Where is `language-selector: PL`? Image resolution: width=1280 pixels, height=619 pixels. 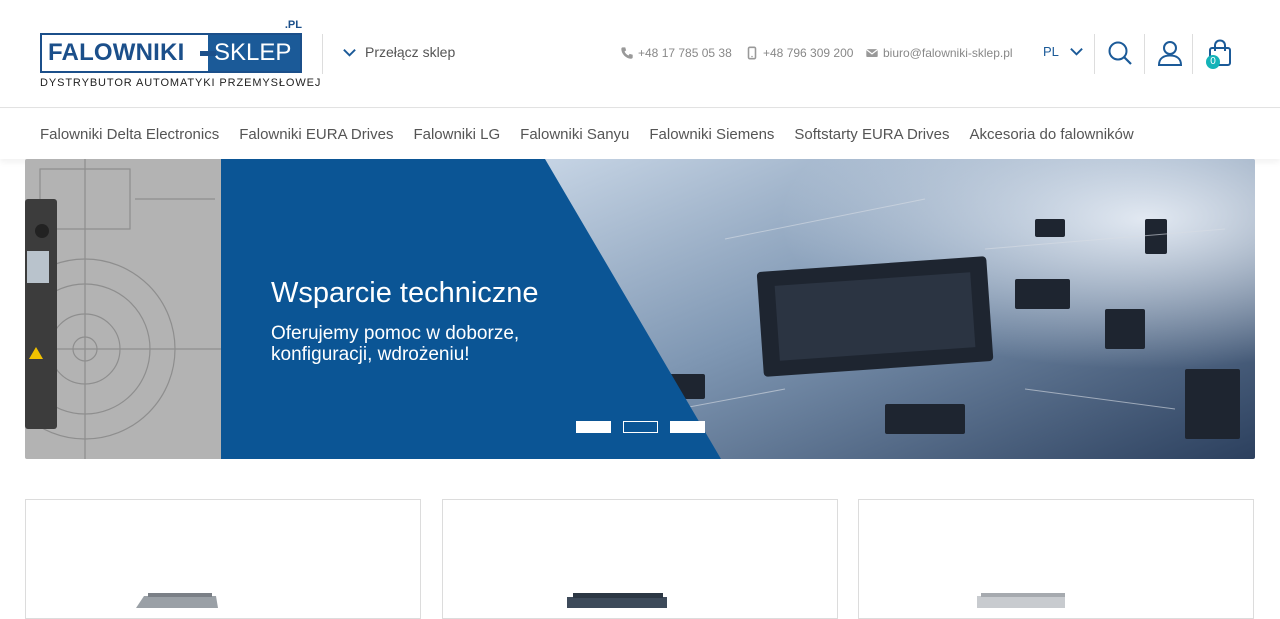
language-selector: PL is located at coordinates (1063, 51).